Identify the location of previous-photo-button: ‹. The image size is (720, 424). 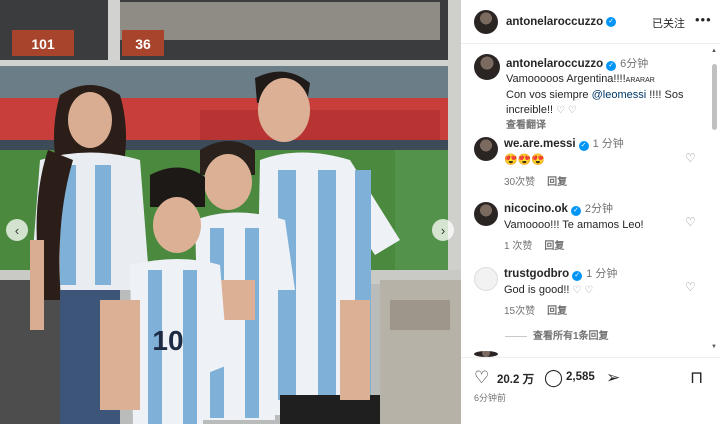
(17, 230).